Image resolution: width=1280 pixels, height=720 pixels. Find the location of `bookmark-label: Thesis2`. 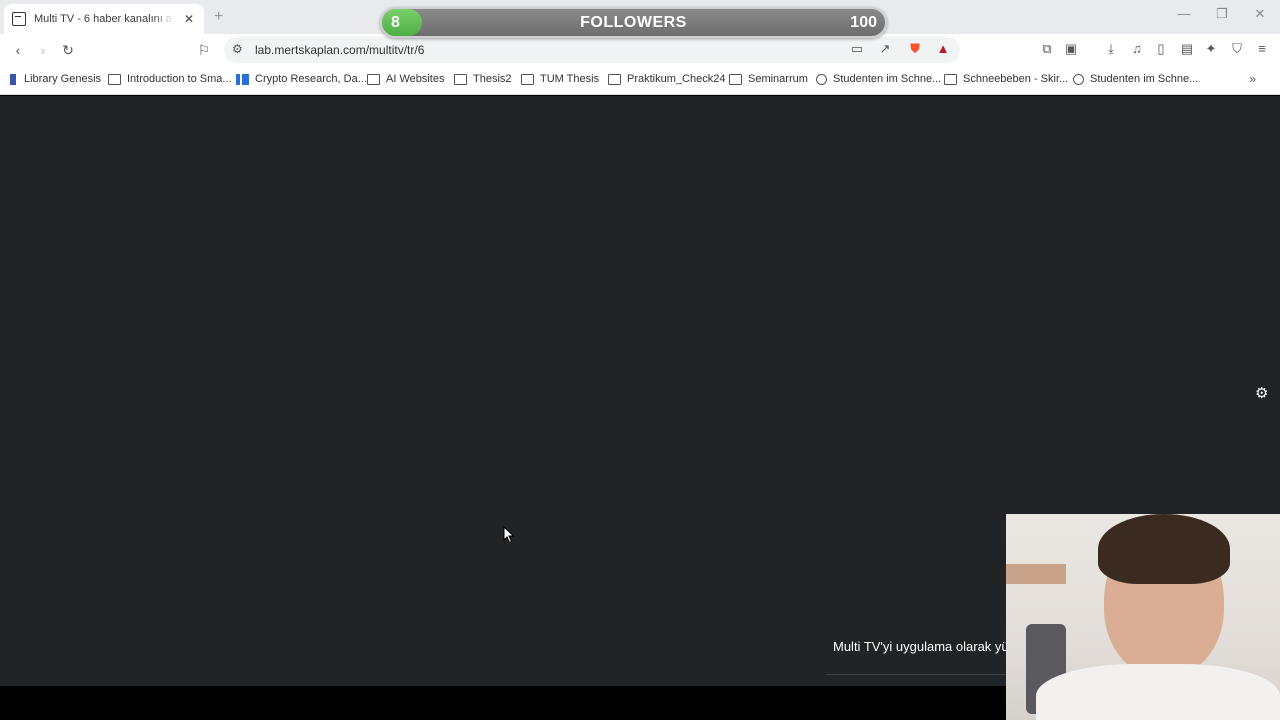

bookmark-label: Thesis2 is located at coordinates (492, 79).